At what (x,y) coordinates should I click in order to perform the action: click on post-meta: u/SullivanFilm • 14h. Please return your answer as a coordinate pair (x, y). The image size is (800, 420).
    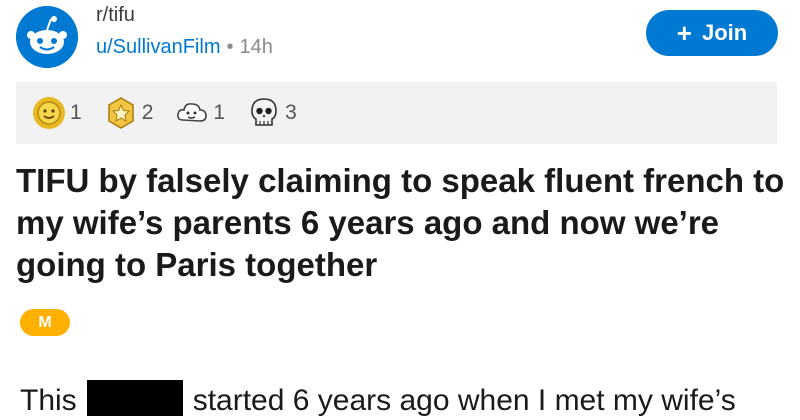
    Looking at the image, I should click on (184, 47).